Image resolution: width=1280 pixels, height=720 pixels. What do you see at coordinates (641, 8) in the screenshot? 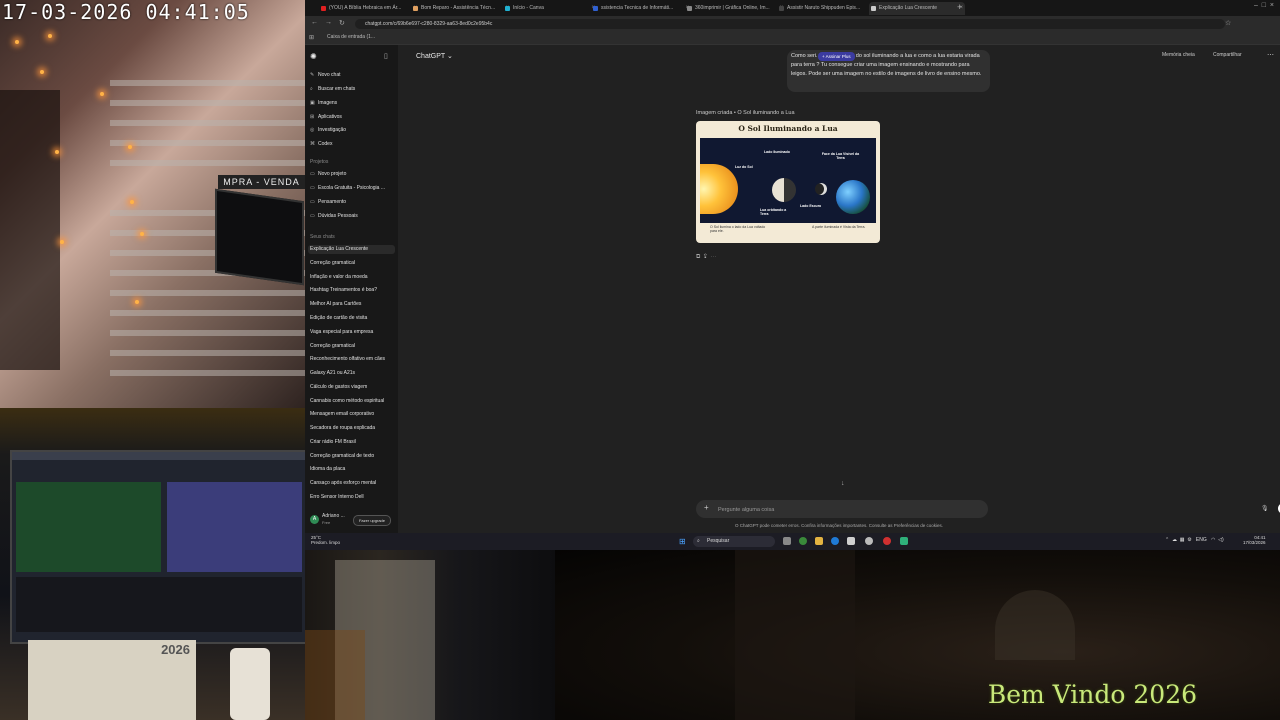
I see `browser-tab: ssistencia Tecnica de Informáti...×` at bounding box center [641, 8].